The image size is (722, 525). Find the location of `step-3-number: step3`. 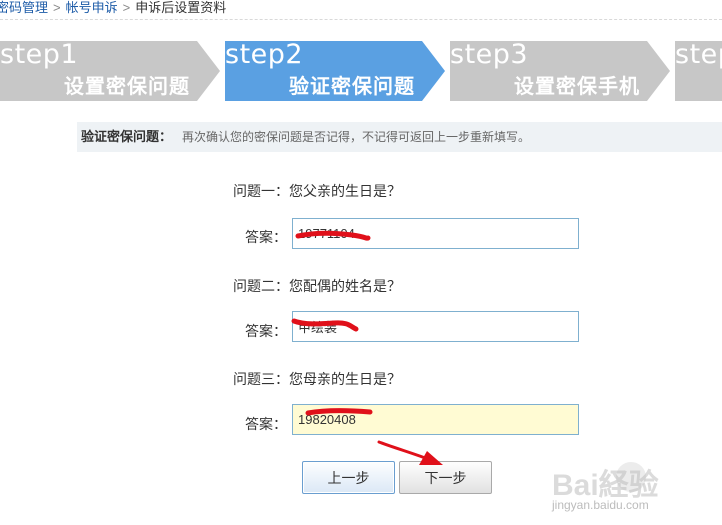

step-3-number: step3 is located at coordinates (489, 54).